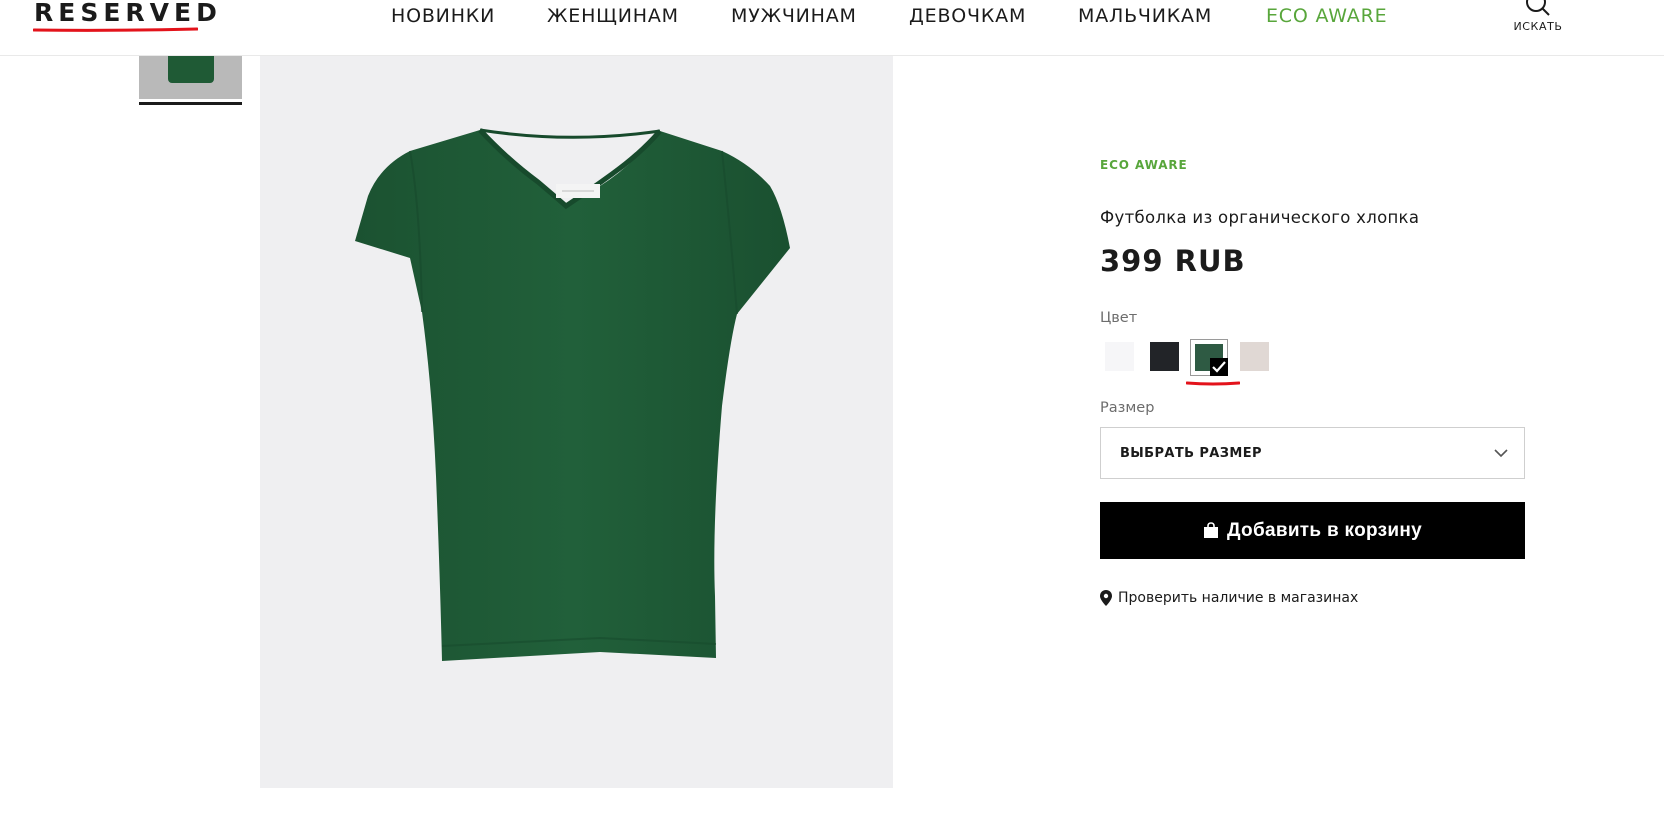  I want to click on nav-item-boys: МАЛЬЧИКАМ, so click(1145, 16).